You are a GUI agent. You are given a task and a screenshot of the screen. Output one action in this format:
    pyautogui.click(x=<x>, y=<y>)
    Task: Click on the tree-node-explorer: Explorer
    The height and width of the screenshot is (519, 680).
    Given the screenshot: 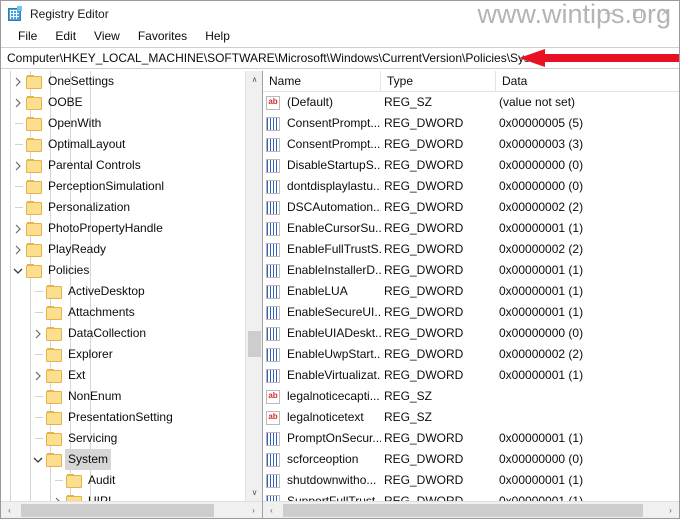 What is the action you would take?
    pyautogui.click(x=123, y=354)
    